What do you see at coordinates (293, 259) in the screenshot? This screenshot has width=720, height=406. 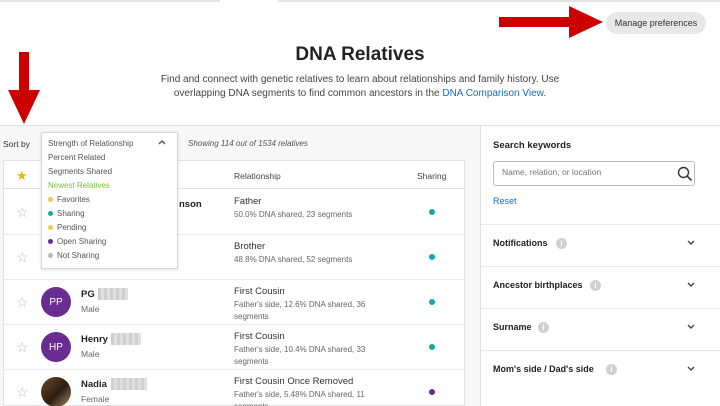 I see `relationship-detail: 48.8% DNA shared, 52 segments` at bounding box center [293, 259].